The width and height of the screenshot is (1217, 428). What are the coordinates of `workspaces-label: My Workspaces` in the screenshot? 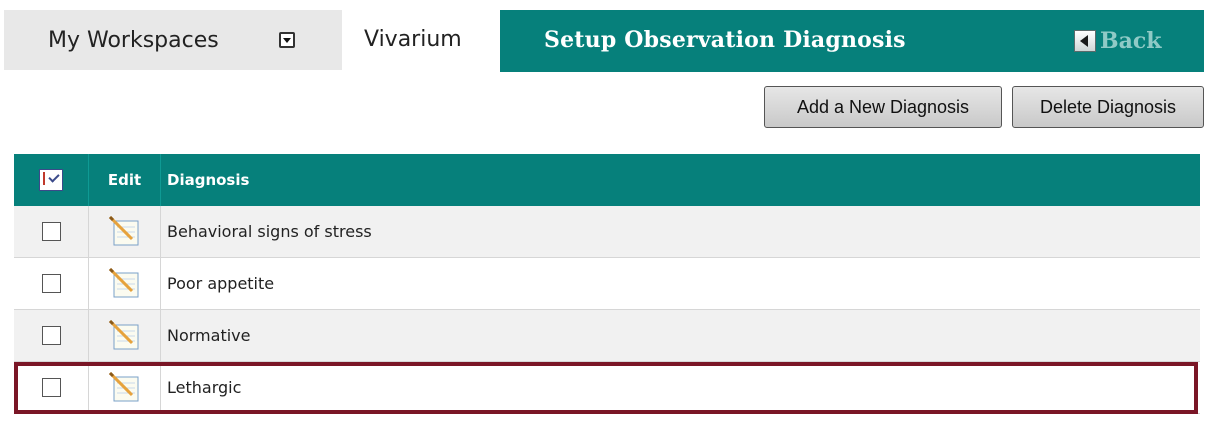 It's located at (133, 40).